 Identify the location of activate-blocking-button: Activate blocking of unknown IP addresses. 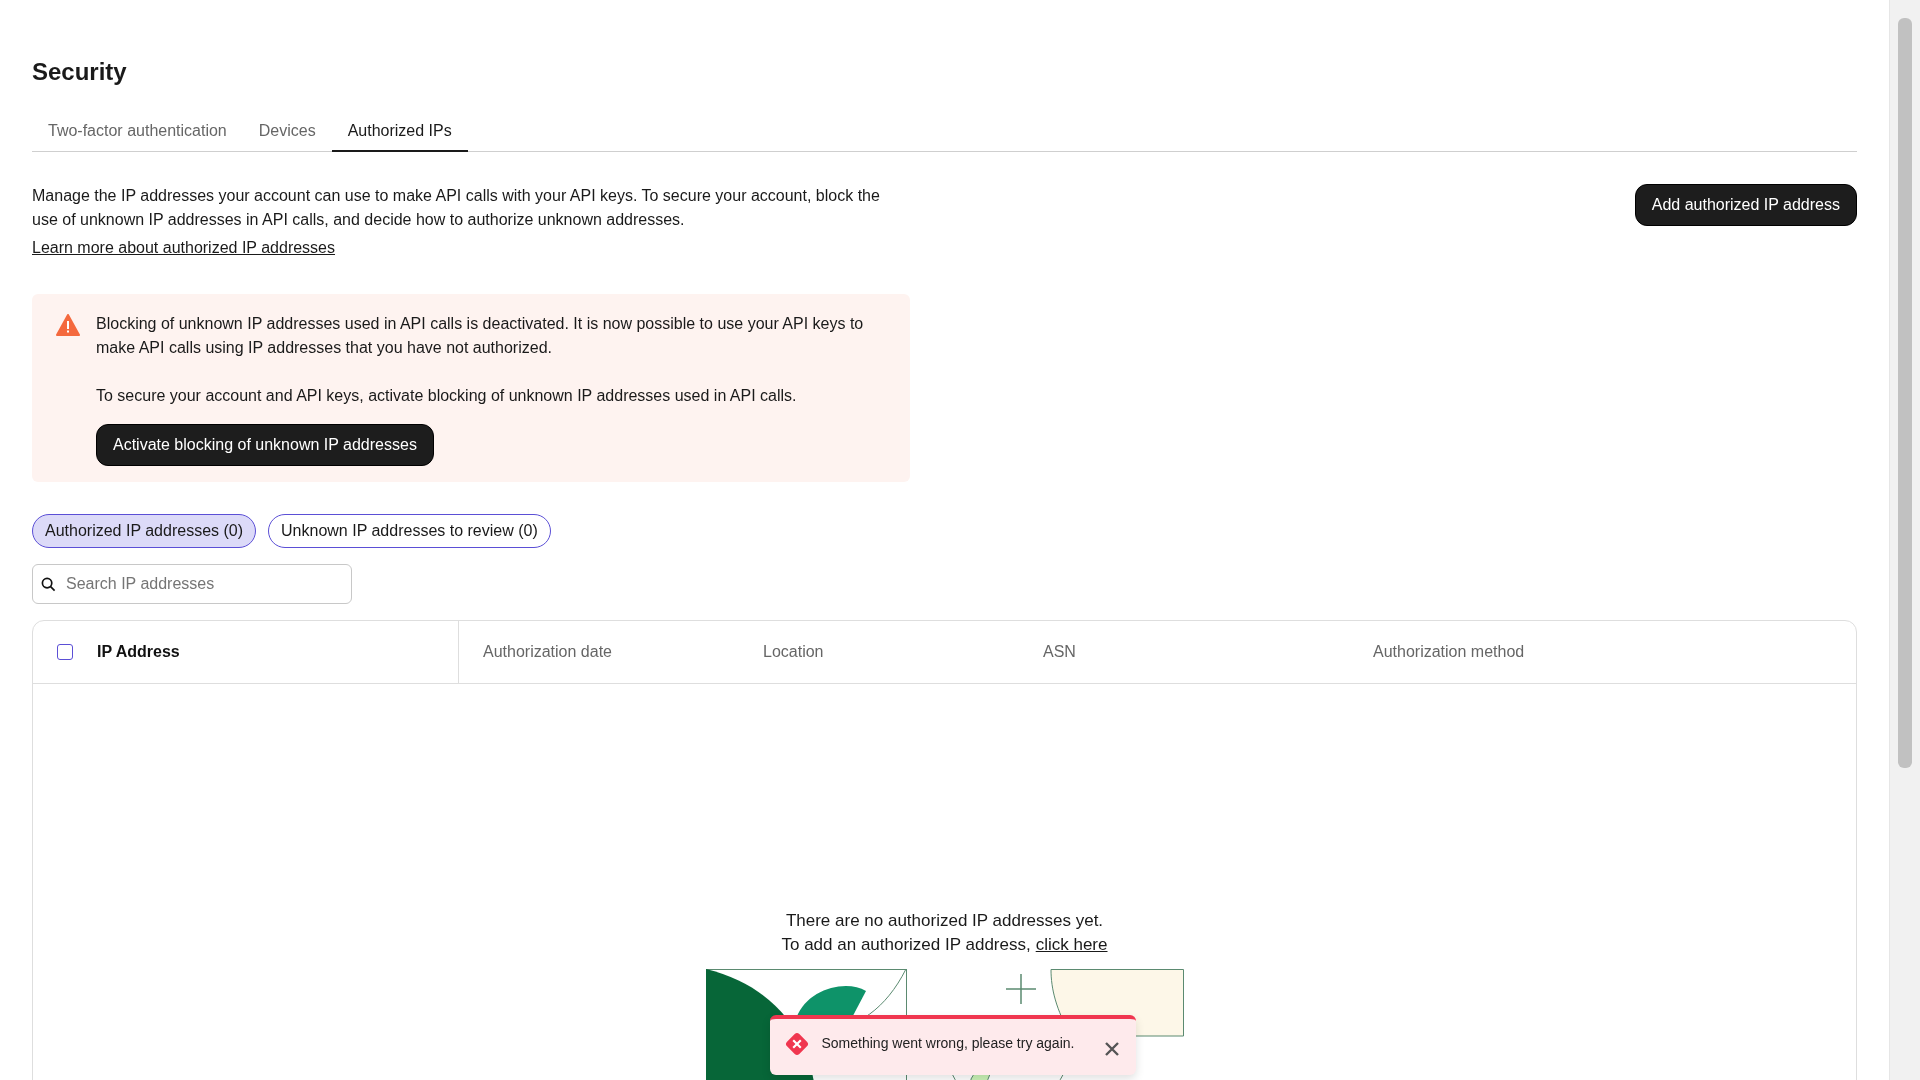
(265, 445).